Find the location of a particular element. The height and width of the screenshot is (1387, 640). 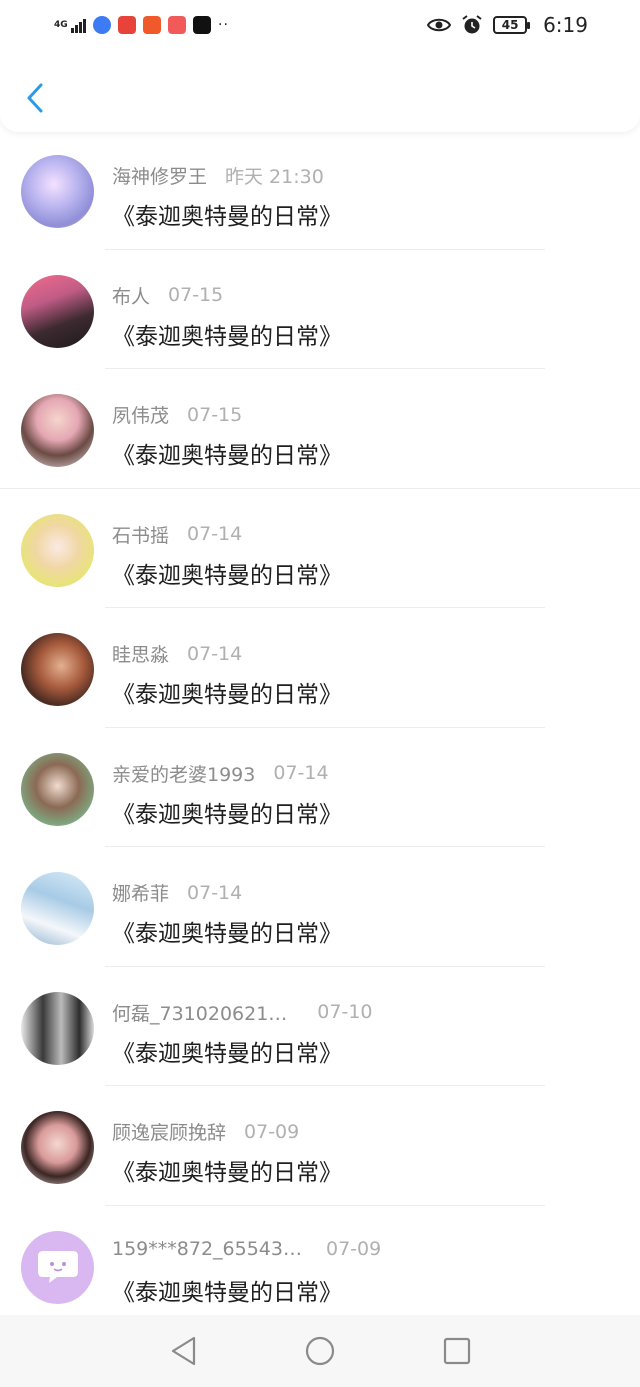

status-right: 45 6:19 is located at coordinates (507, 25).